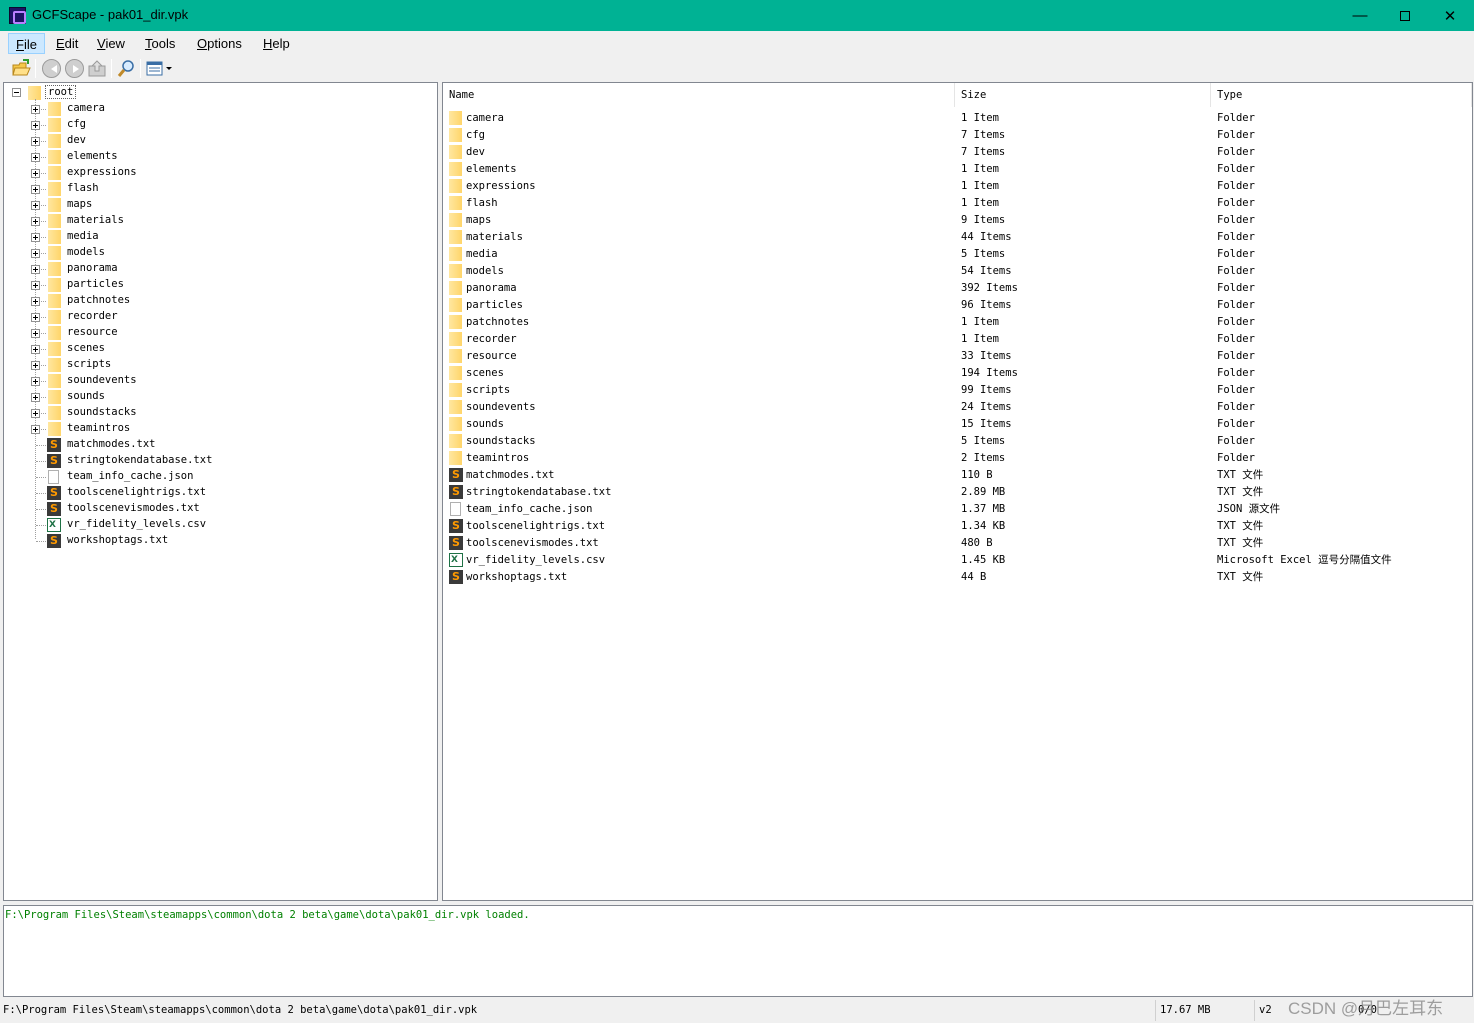  What do you see at coordinates (957, 373) in the screenshot?
I see `list-row: scenes 194 Items Folder` at bounding box center [957, 373].